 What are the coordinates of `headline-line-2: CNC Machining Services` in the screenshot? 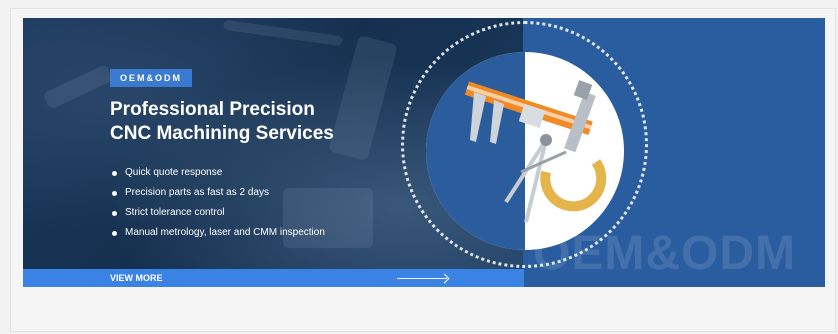 It's located at (222, 133).